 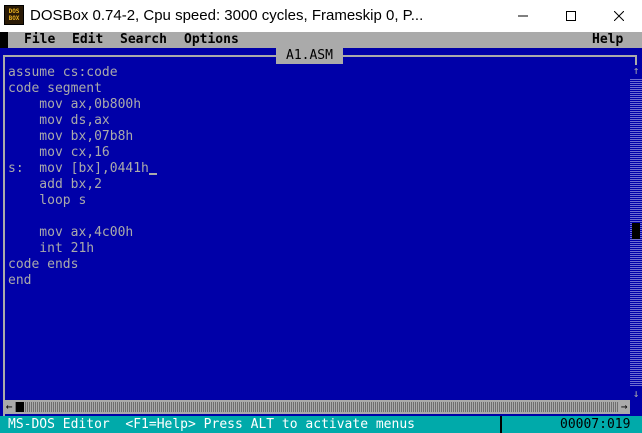 What do you see at coordinates (152, 174) in the screenshot?
I see `text-cursor` at bounding box center [152, 174].